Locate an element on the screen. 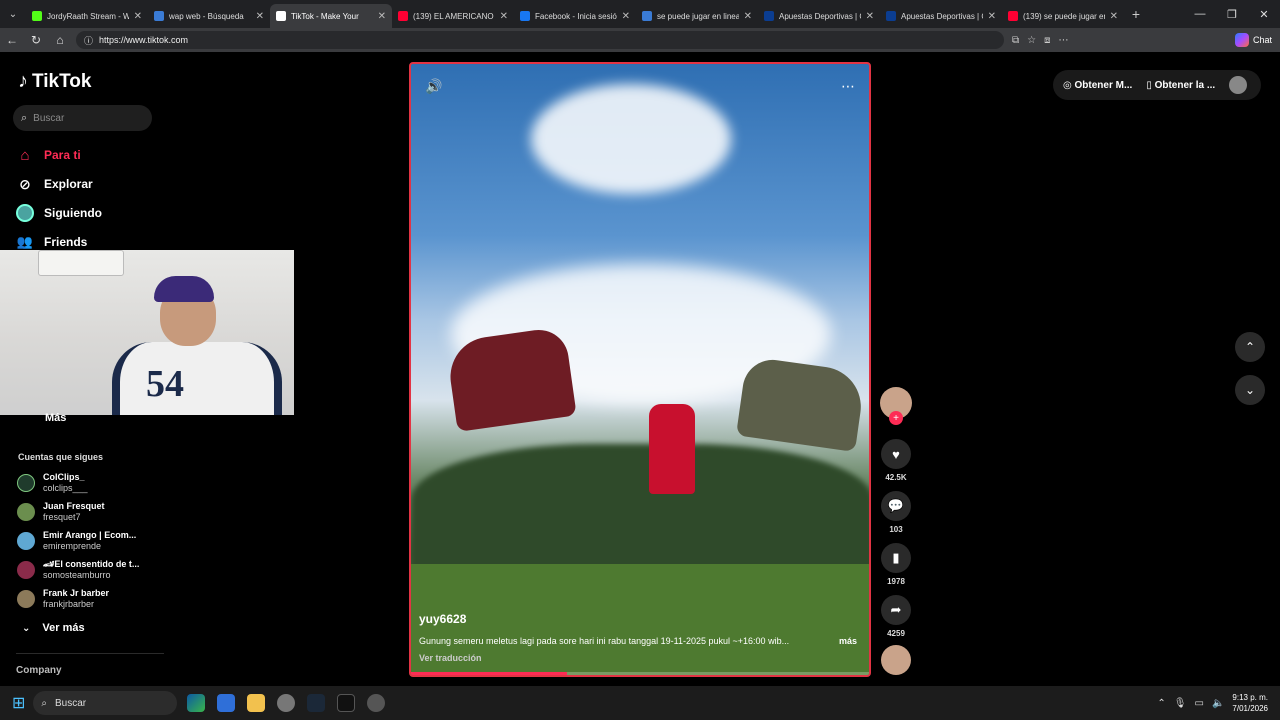 This screenshot has height=720, width=1280. followed-account: Emir Arango | Ecom... emiremprende is located at coordinates (76, 541).